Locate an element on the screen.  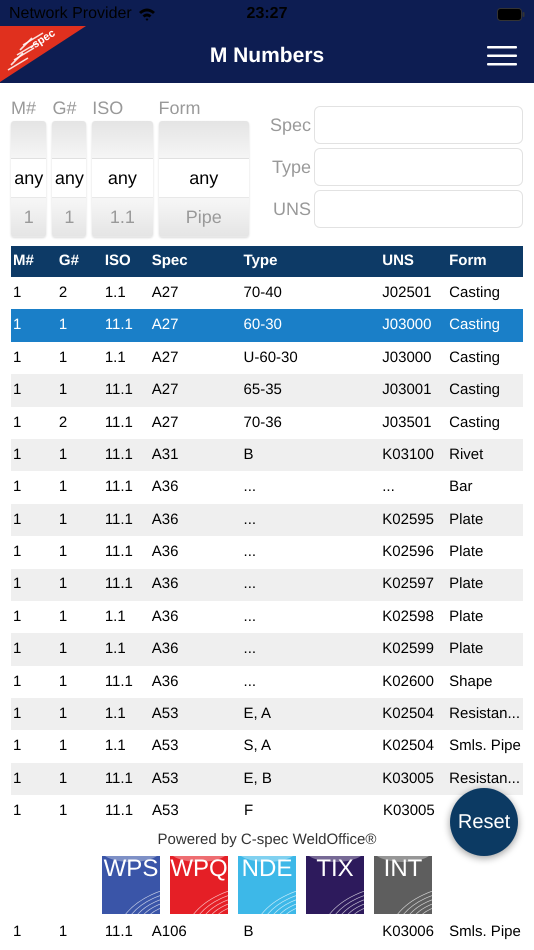
battery-icon is located at coordinates (511, 14).